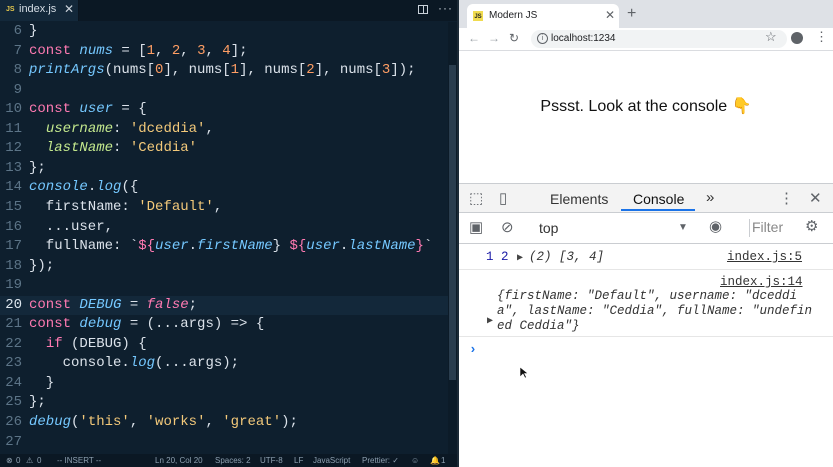 The width and height of the screenshot is (833, 467). What do you see at coordinates (770, 228) in the screenshot?
I see `console-filter-input: Filter` at bounding box center [770, 228].